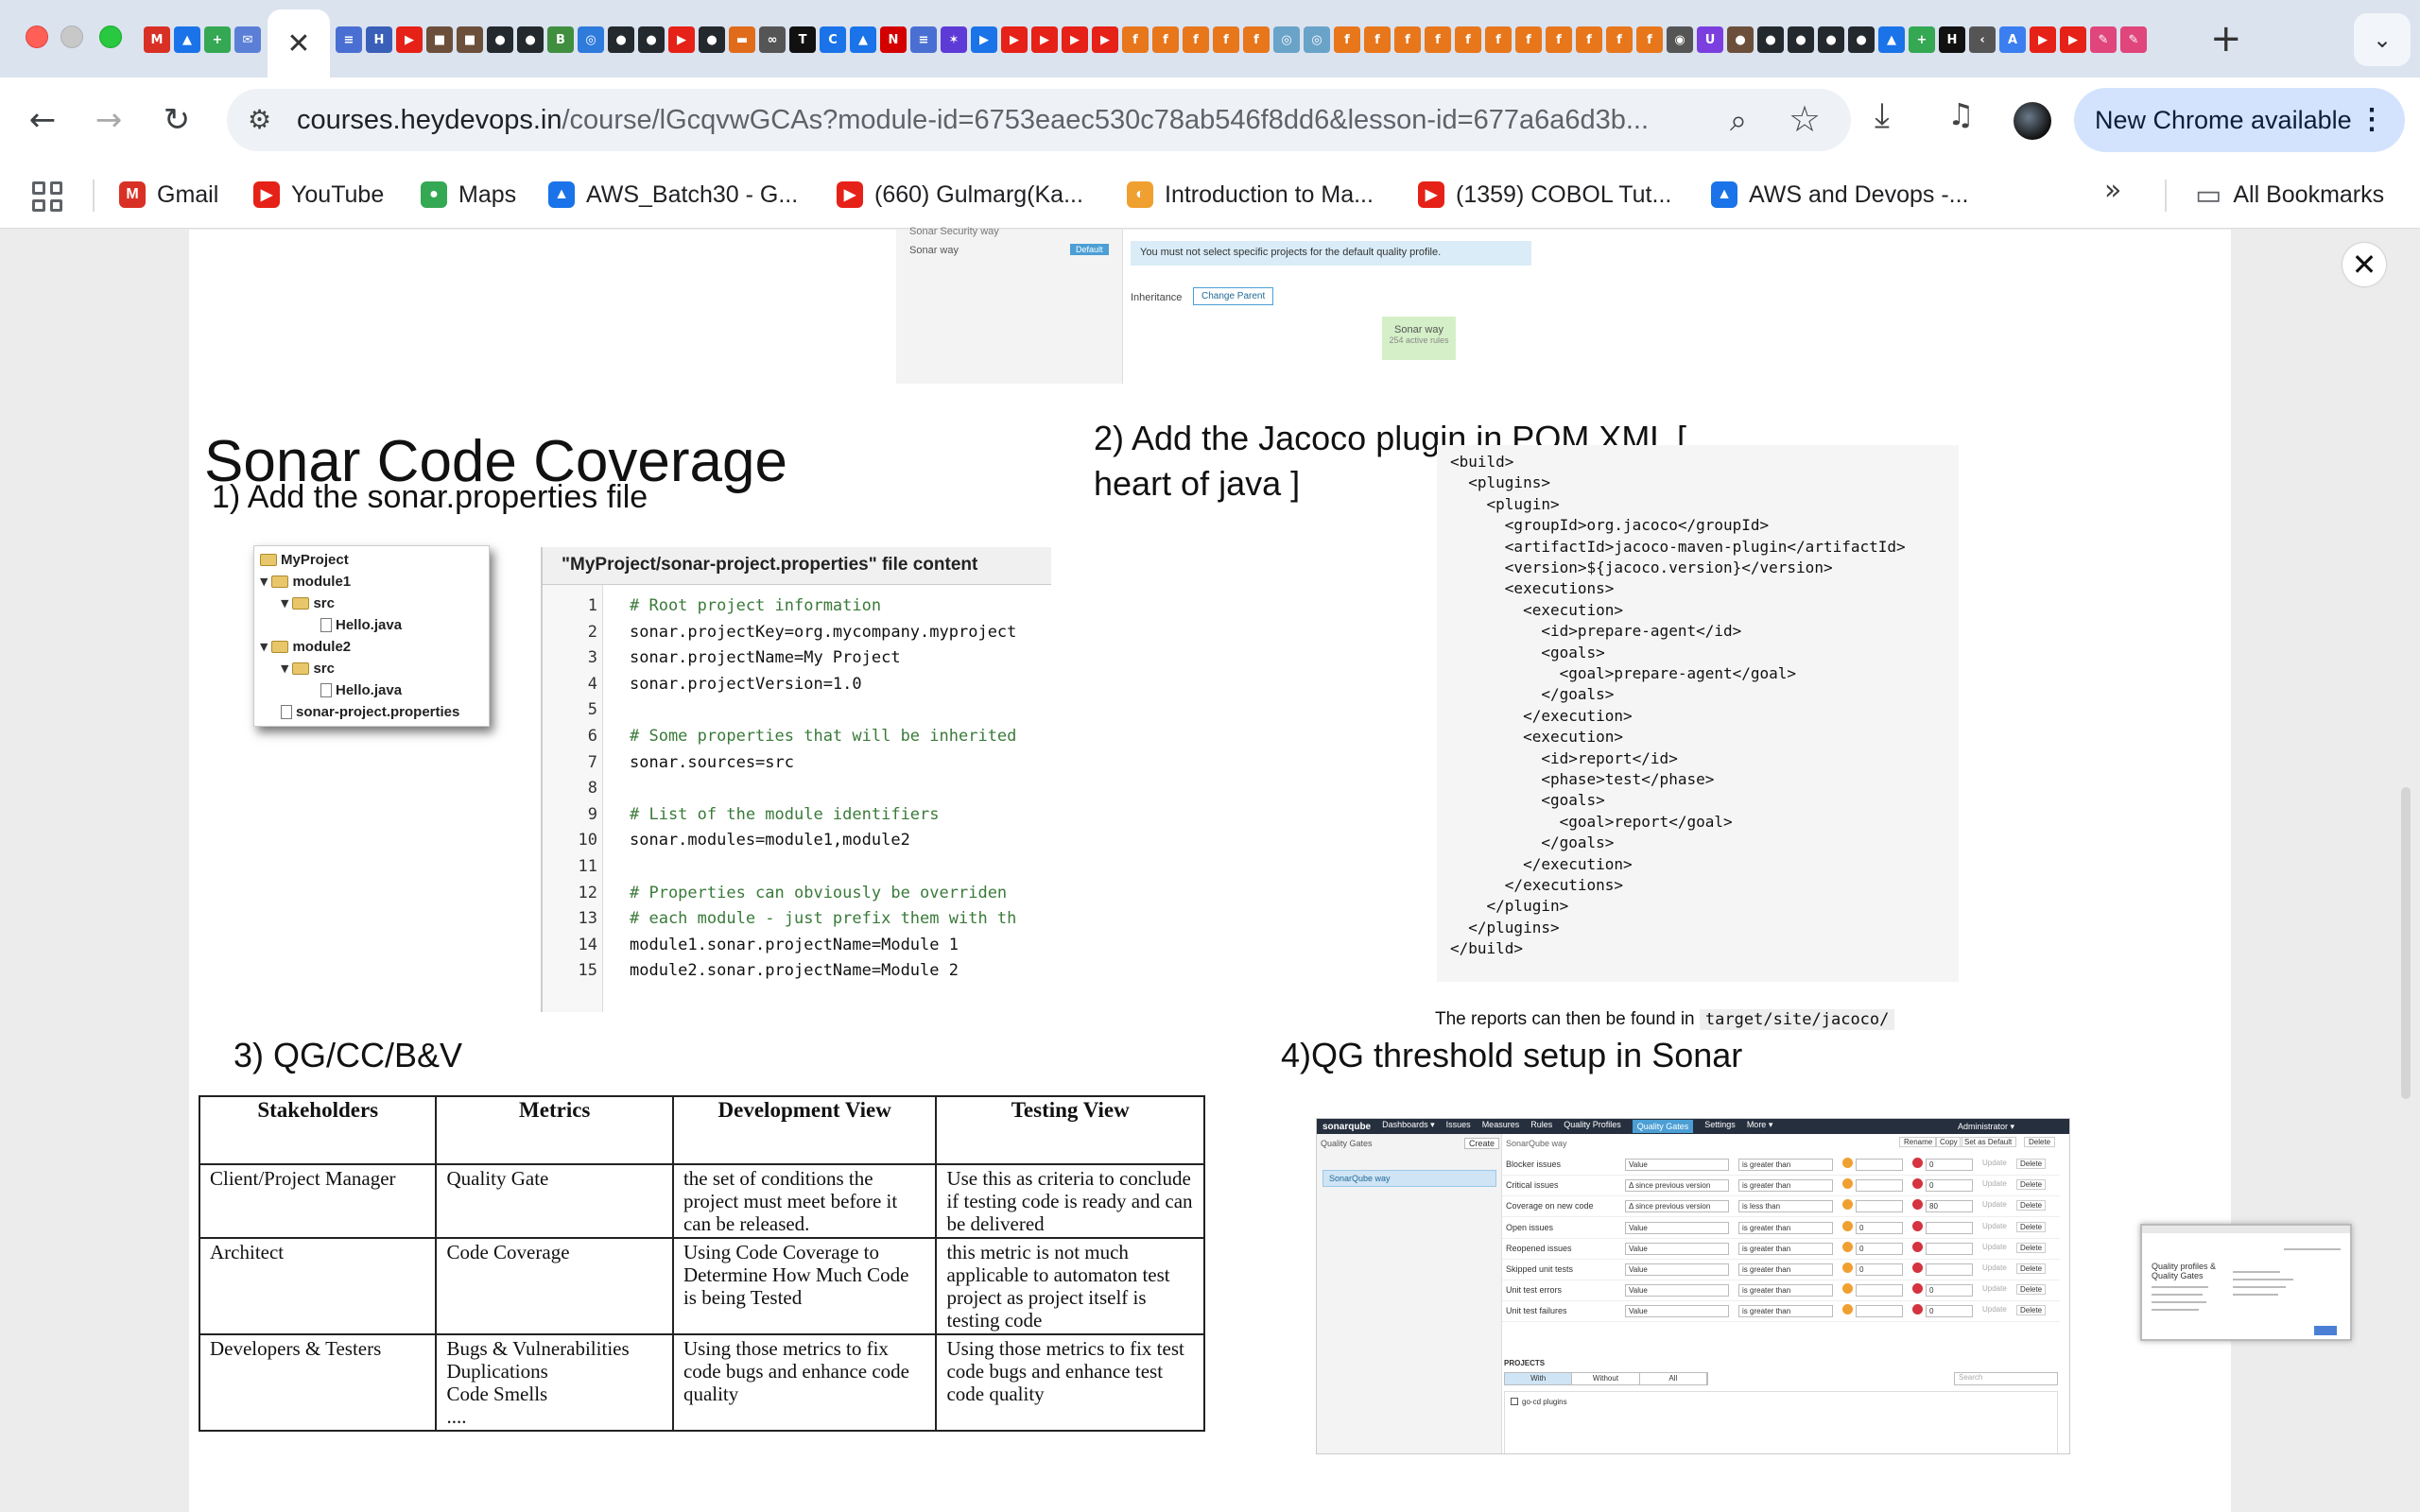 The image size is (2420, 1512). I want to click on bookmark-item: ▶ YouTube, so click(318, 195).